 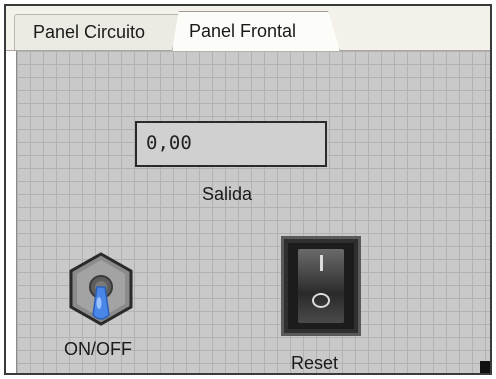 I want to click on tab-bar: Panel Circuito Panel Frontal, so click(x=248, y=28).